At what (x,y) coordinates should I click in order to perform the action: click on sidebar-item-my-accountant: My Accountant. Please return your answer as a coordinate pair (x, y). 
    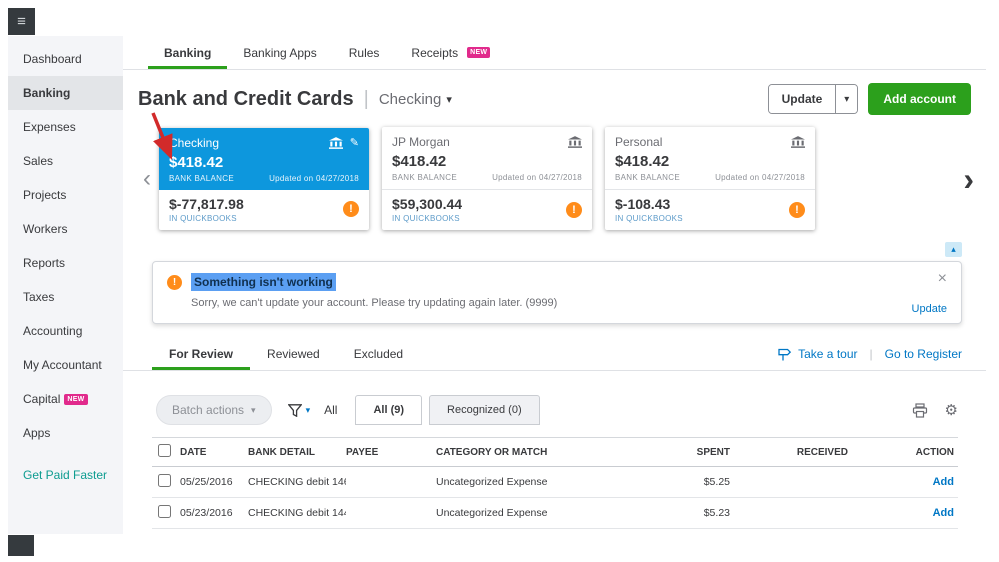
    Looking at the image, I should click on (65, 365).